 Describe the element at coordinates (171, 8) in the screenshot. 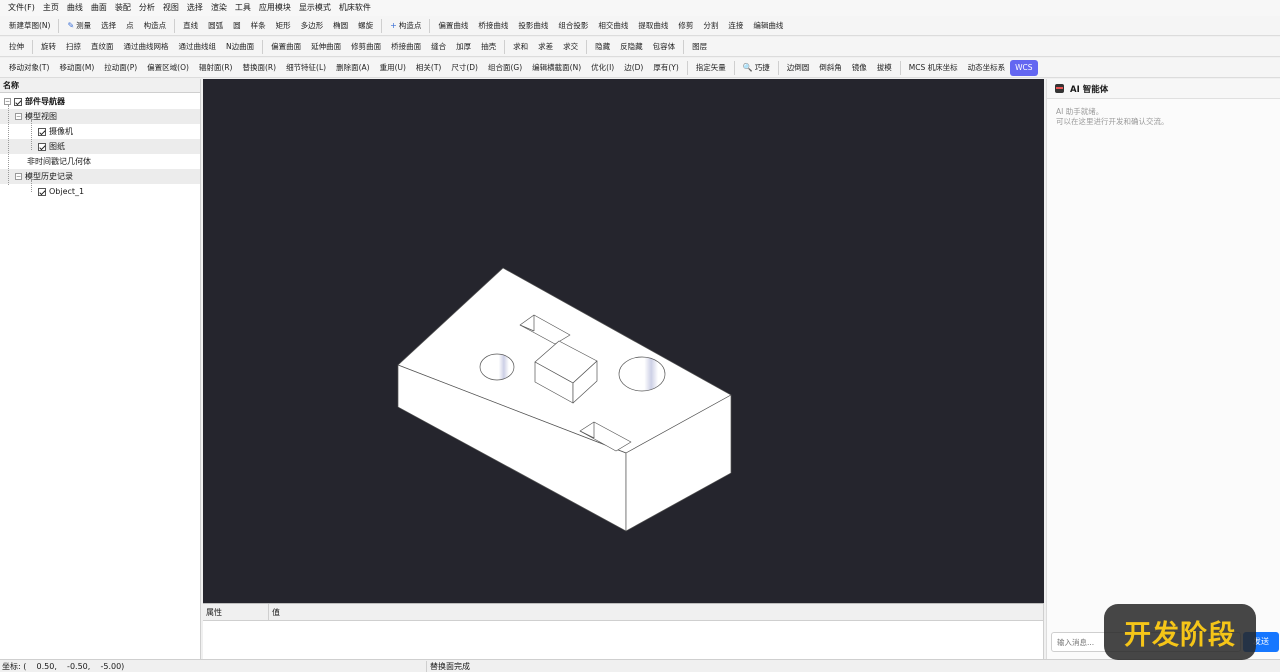

I see `menu-view: 视图` at that location.